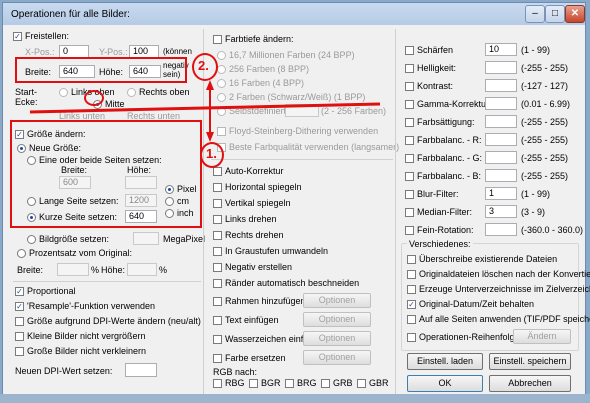 This screenshot has width=590, height=403. What do you see at coordinates (409, 104) in the screenshot?
I see `gamma-checkbox` at bounding box center [409, 104].